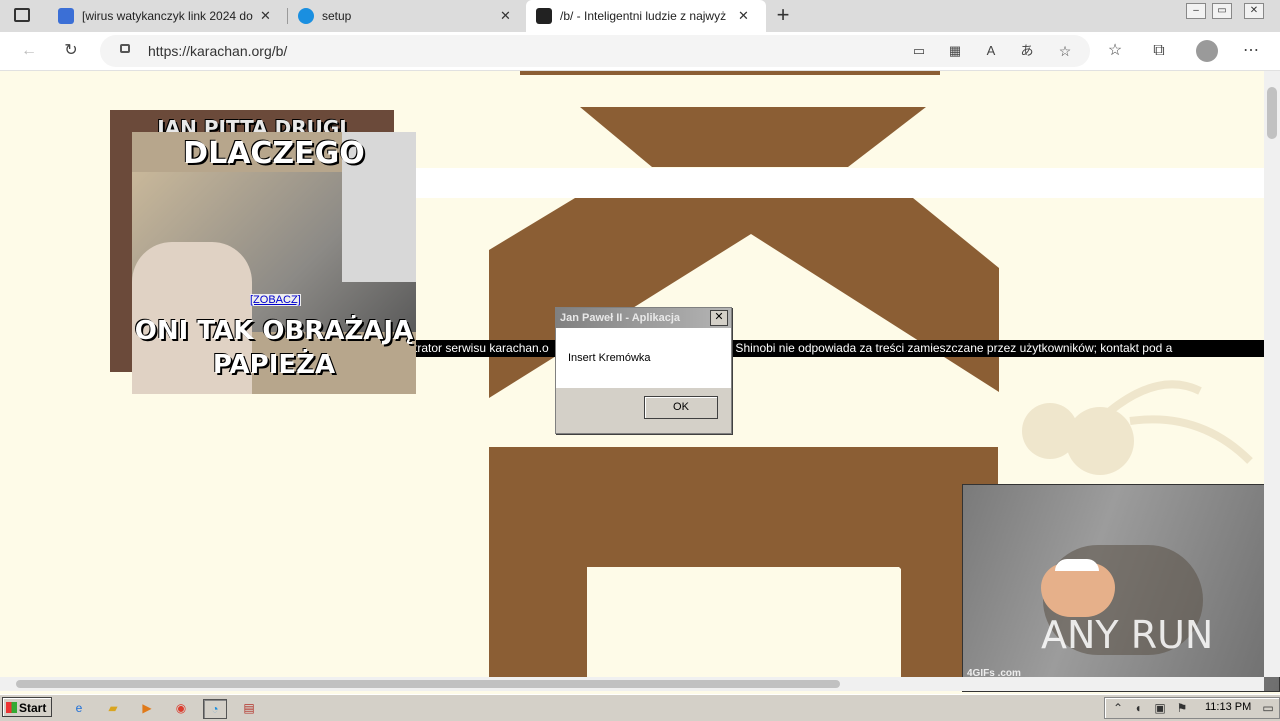  I want to click on zobacz-link: [ZOBACZ], so click(275, 300).